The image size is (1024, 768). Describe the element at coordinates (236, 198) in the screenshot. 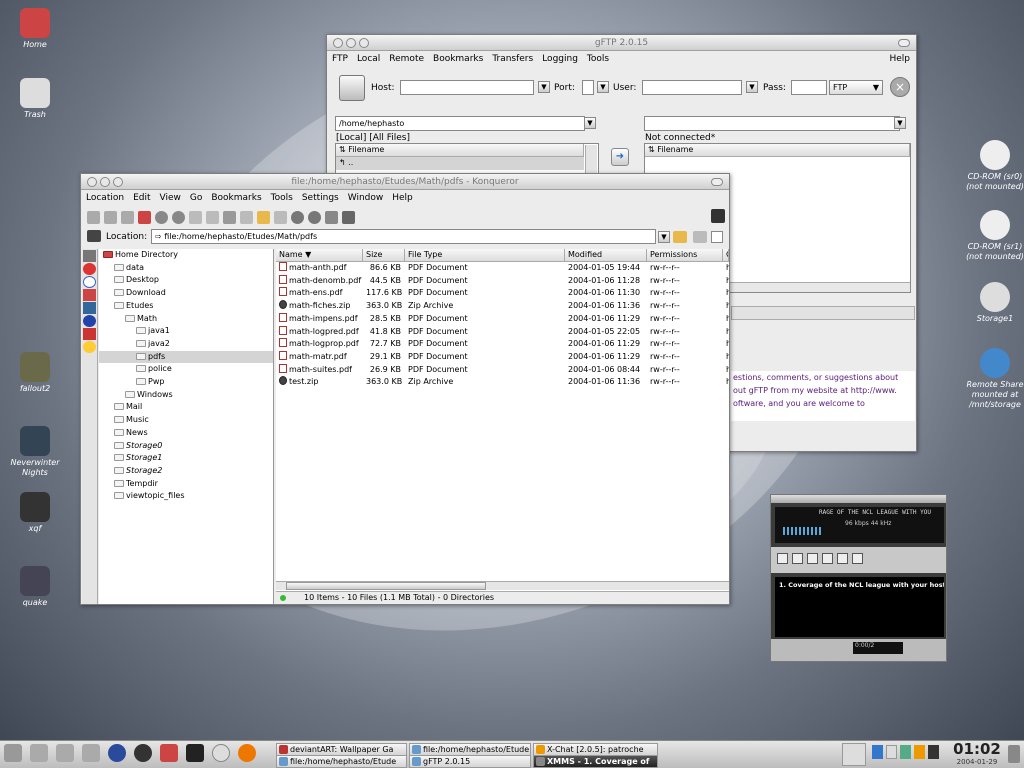

I see `menu-bookmarks: Bookmarks` at that location.